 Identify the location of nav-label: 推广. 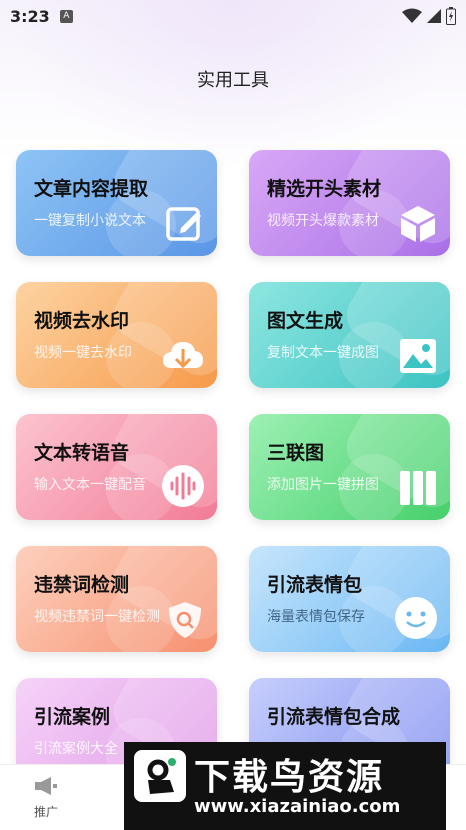
(45, 812).